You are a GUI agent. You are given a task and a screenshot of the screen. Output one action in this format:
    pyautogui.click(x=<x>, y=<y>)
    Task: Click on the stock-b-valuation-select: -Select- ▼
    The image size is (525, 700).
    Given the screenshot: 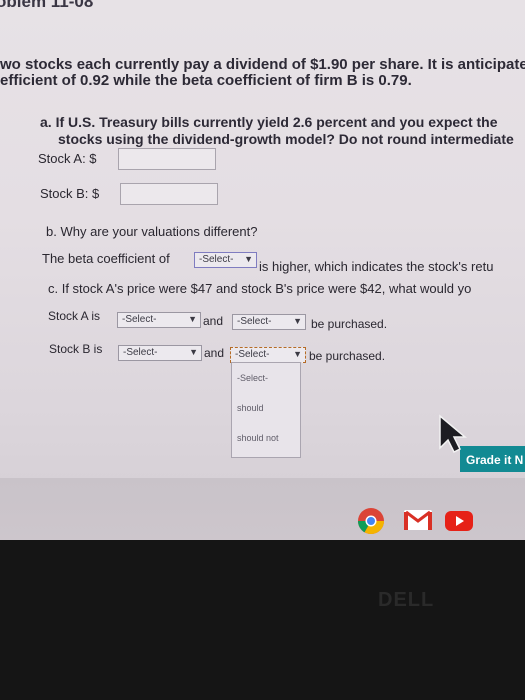 What is the action you would take?
    pyautogui.click(x=160, y=353)
    